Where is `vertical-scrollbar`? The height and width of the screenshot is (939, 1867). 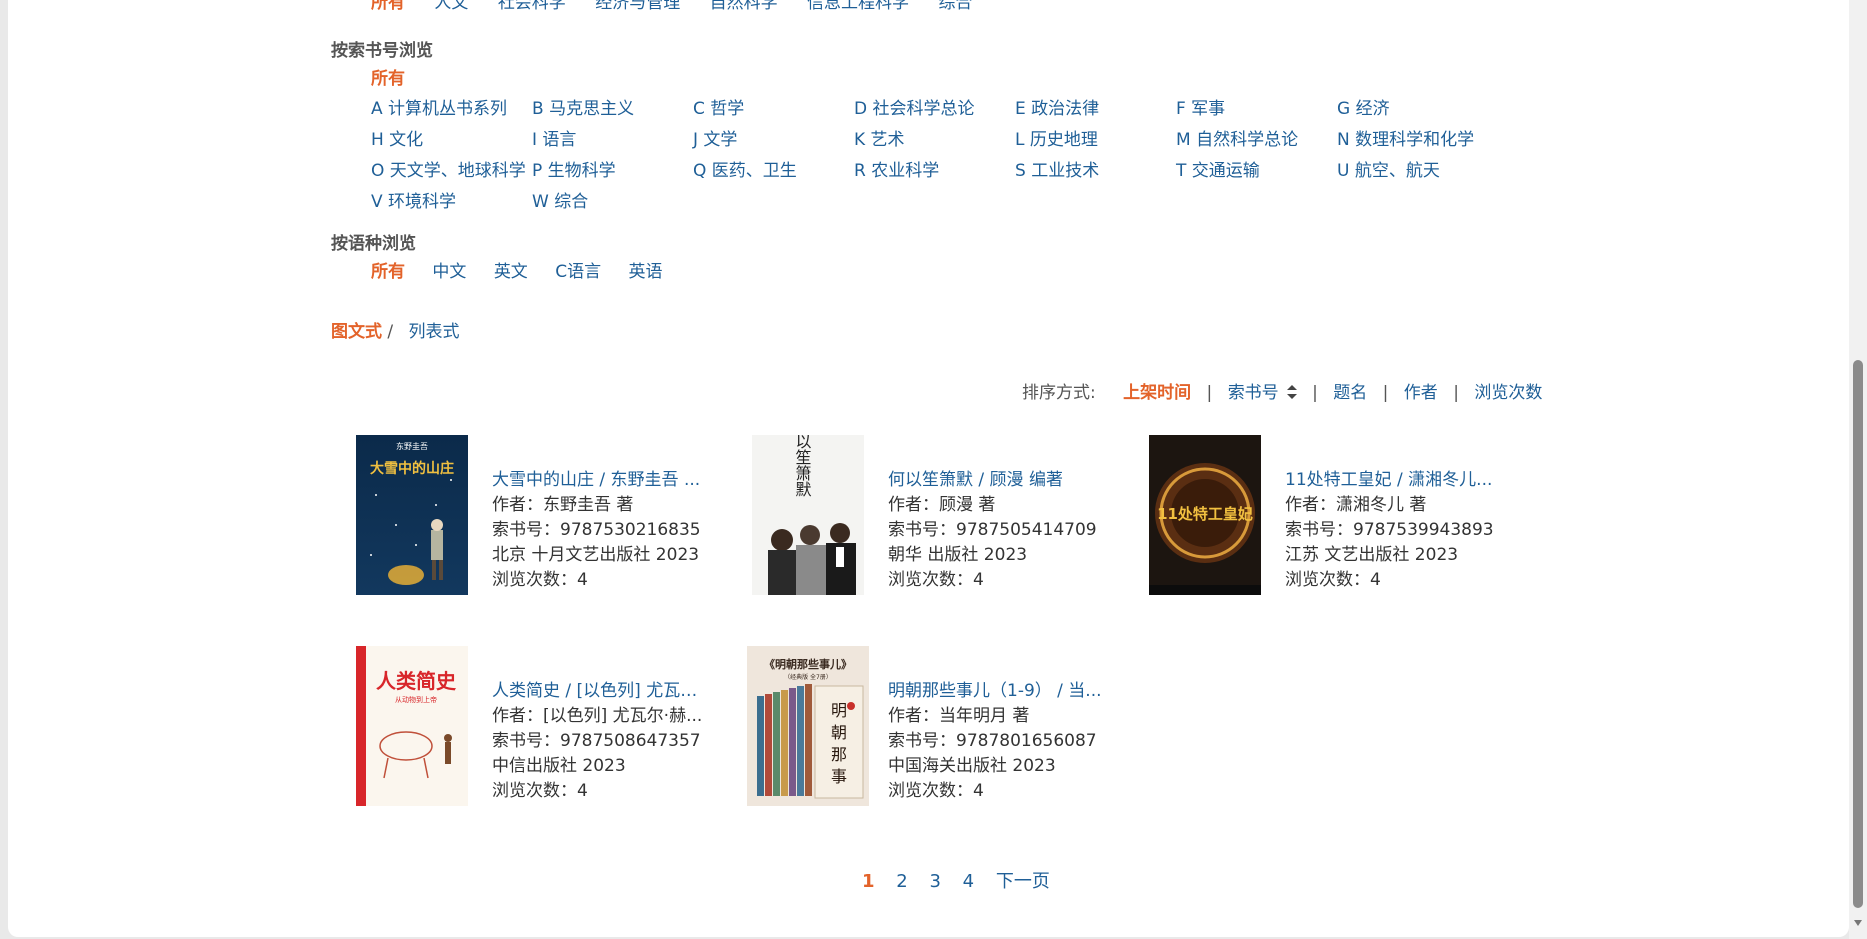 vertical-scrollbar is located at coordinates (1858, 469).